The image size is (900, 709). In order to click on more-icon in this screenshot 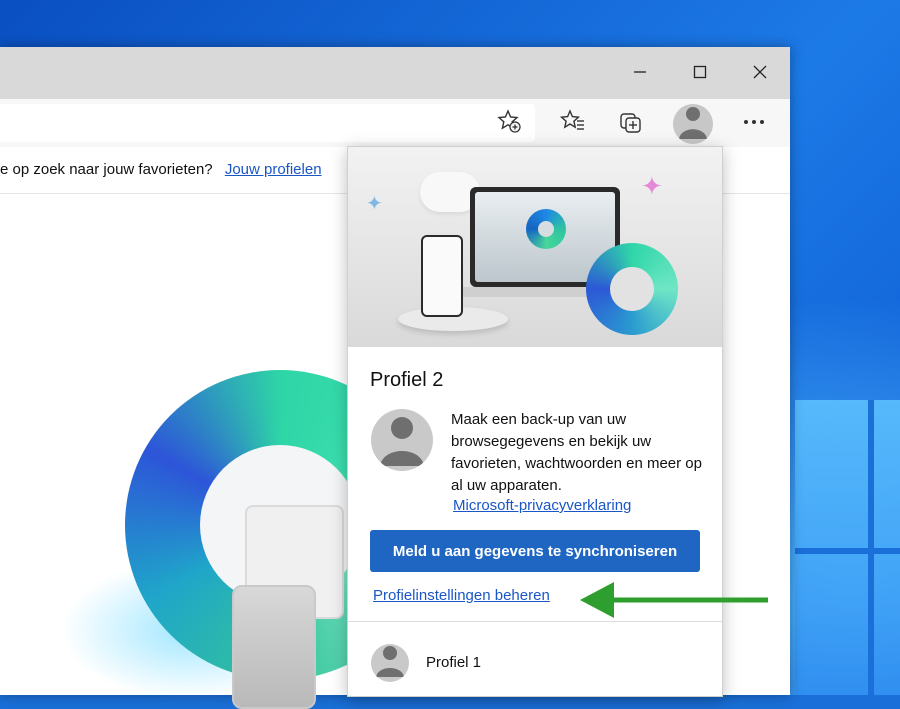, I will do `click(754, 123)`.